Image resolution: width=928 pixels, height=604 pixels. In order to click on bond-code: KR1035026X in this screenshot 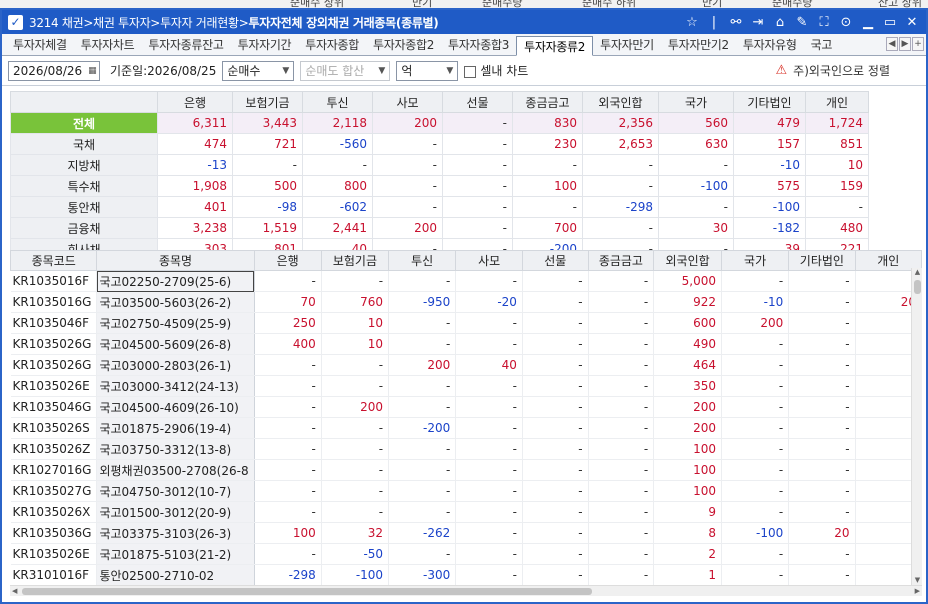, I will do `click(54, 512)`.